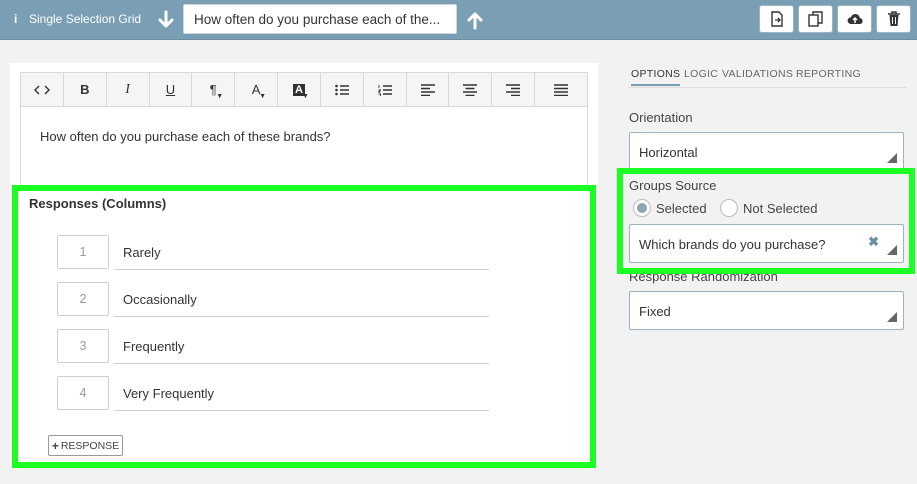 This screenshot has height=484, width=917. Describe the element at coordinates (703, 276) in the screenshot. I see `randomization-label: Response Randomization` at that location.